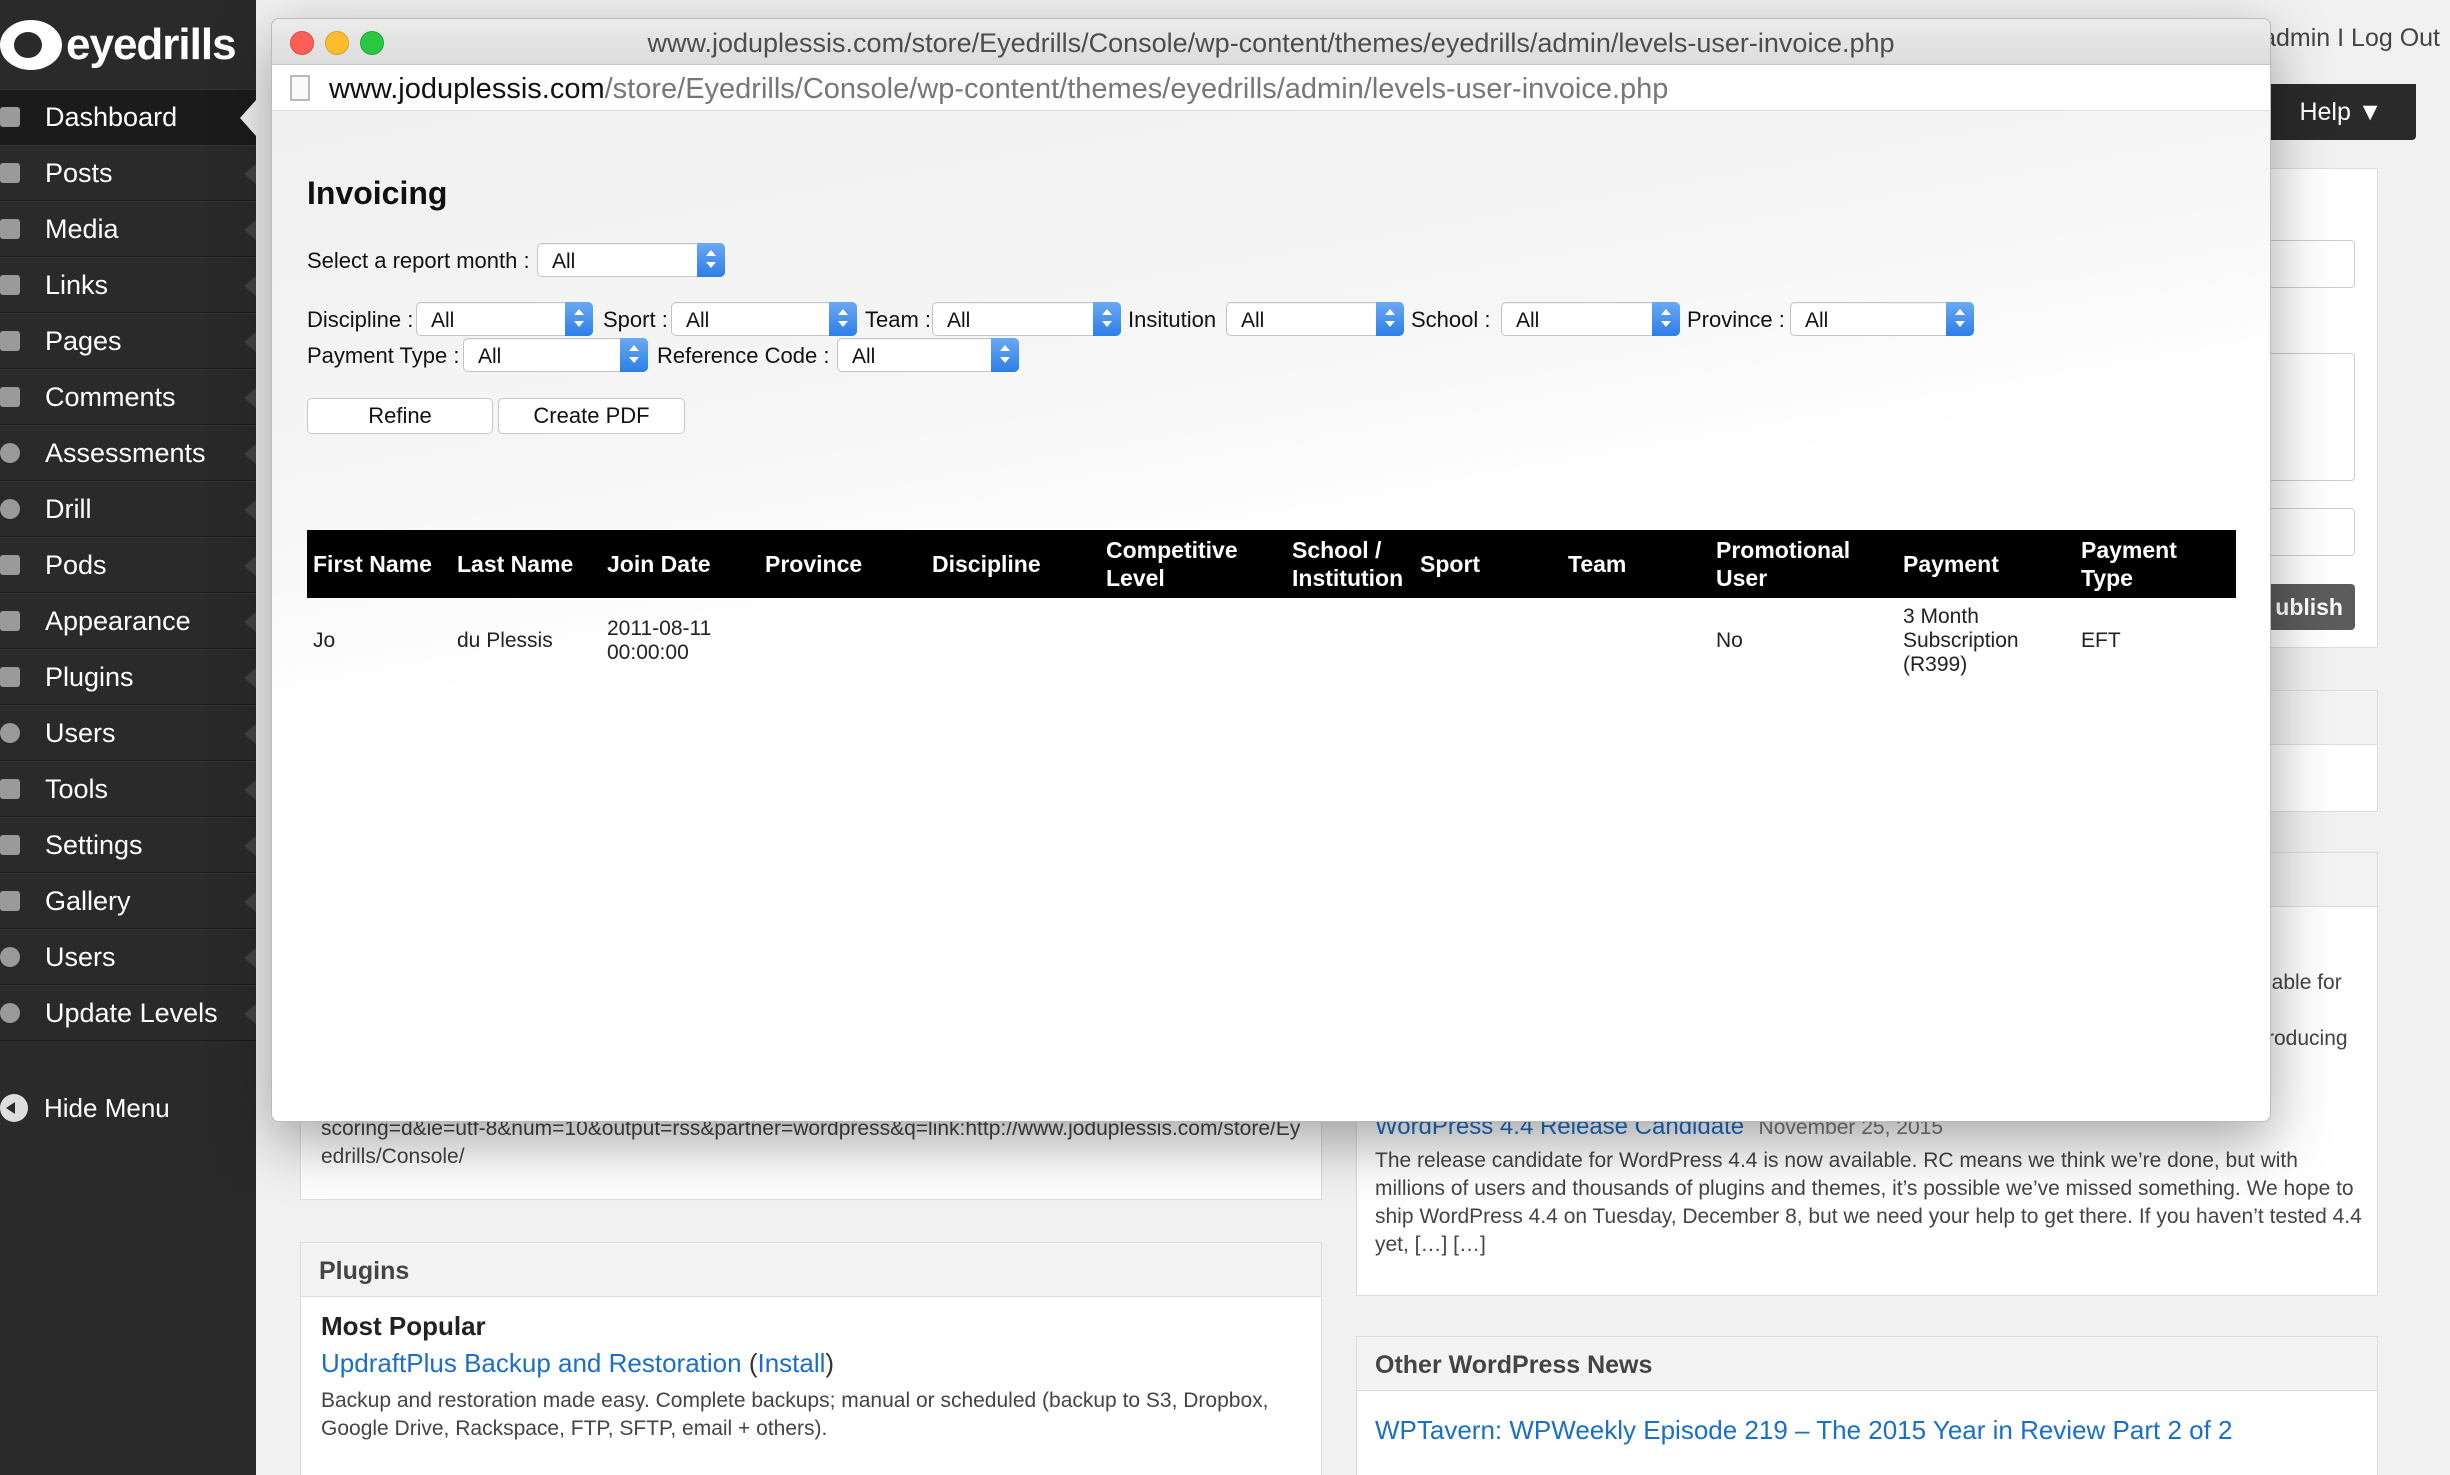 The height and width of the screenshot is (1475, 2450). Describe the element at coordinates (814, 564) in the screenshot. I see `col-province: Province` at that location.